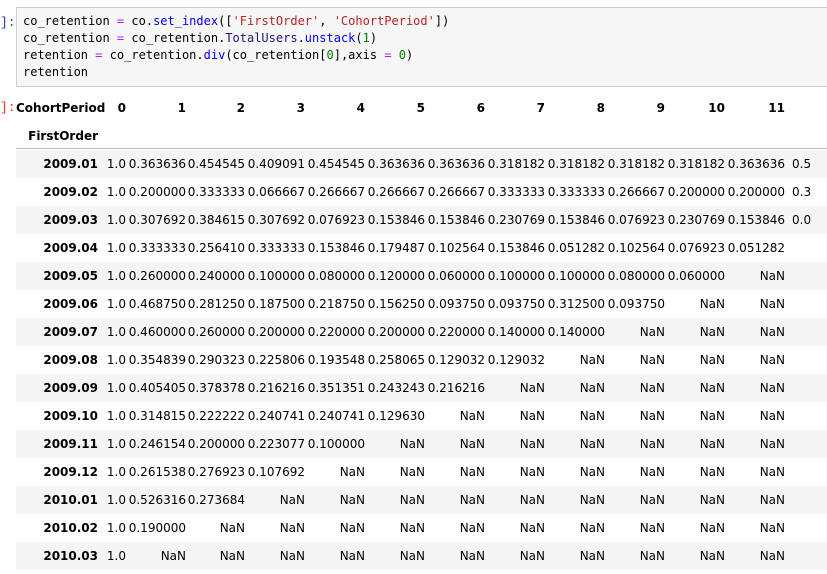 The height and width of the screenshot is (574, 827). What do you see at coordinates (359, 55) in the screenshot?
I see `code-token: ],axis` at bounding box center [359, 55].